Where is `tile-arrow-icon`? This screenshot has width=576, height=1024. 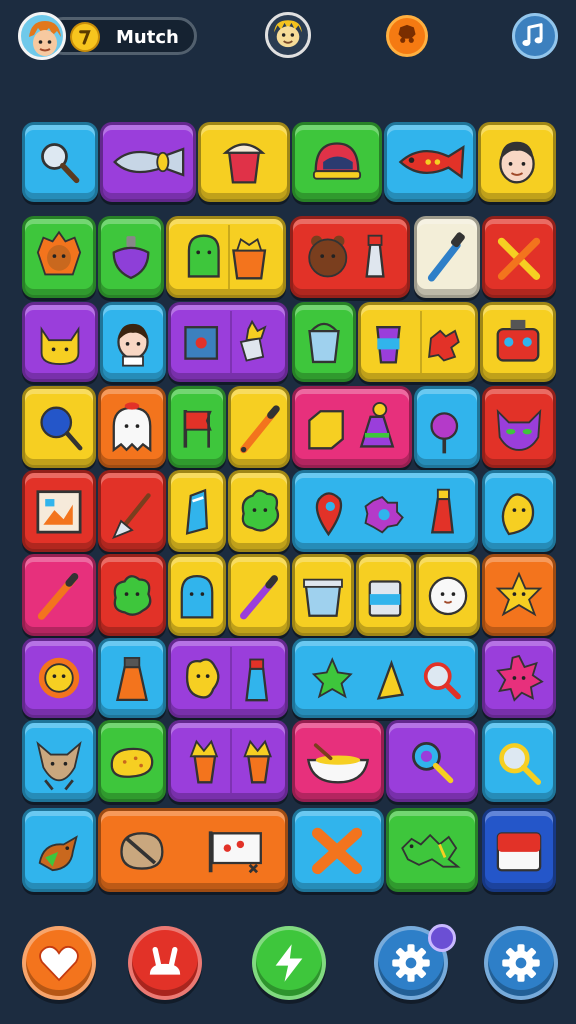 tile-arrow-icon is located at coordinates (132, 511).